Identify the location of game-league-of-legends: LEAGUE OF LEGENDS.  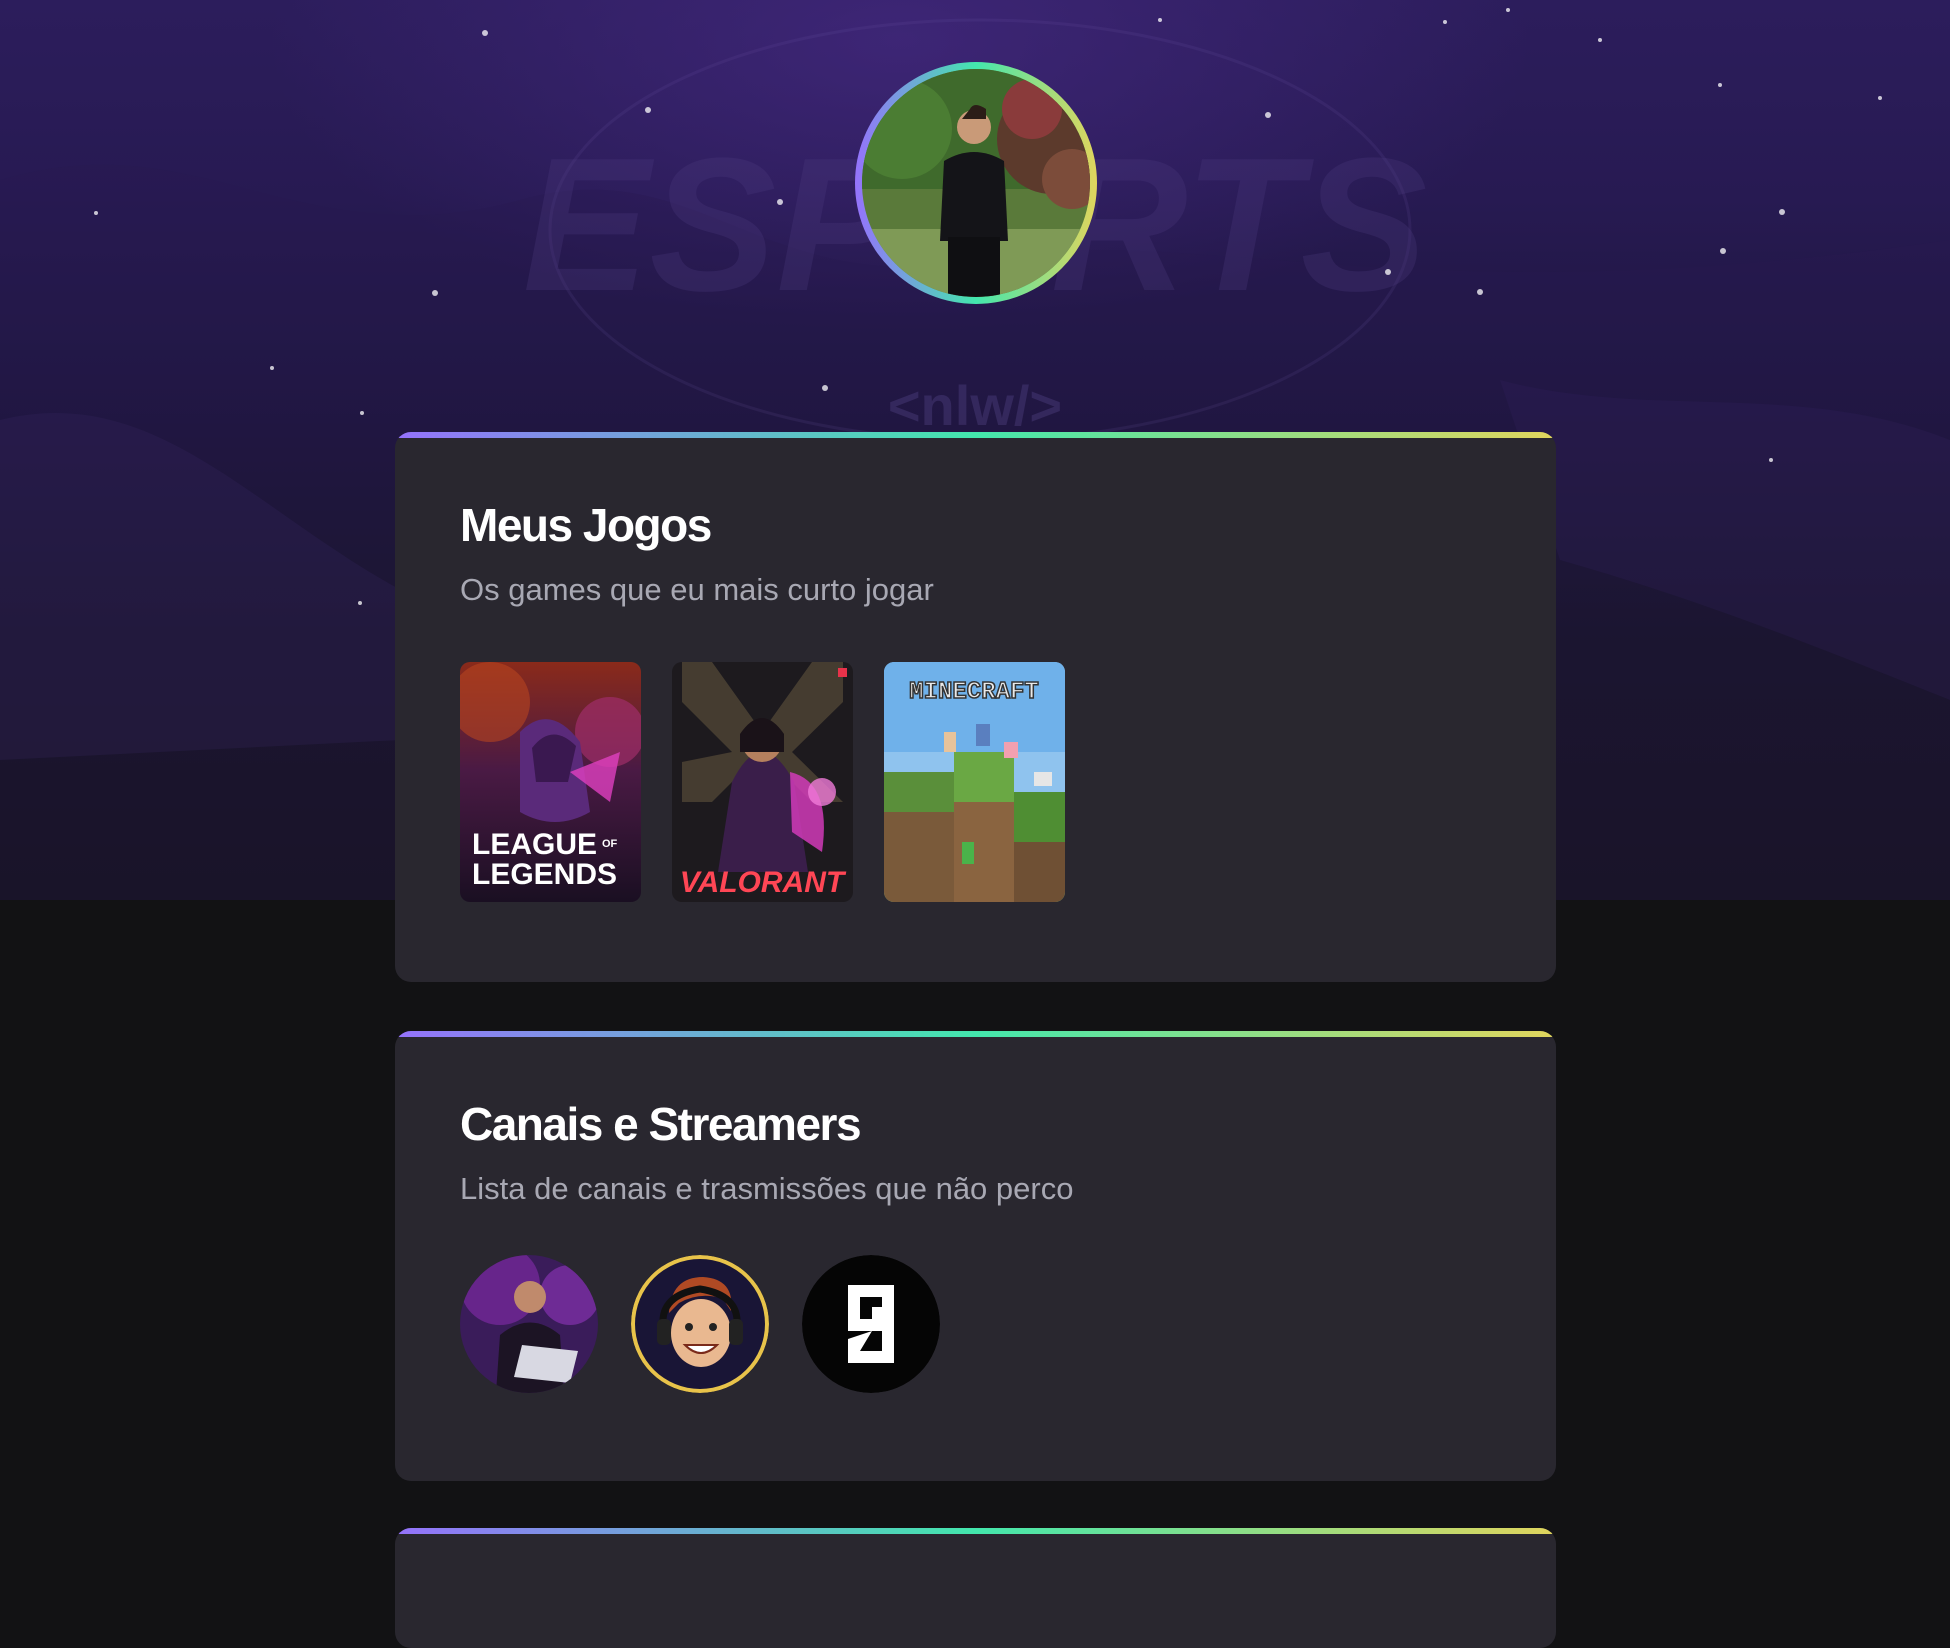
(550, 782).